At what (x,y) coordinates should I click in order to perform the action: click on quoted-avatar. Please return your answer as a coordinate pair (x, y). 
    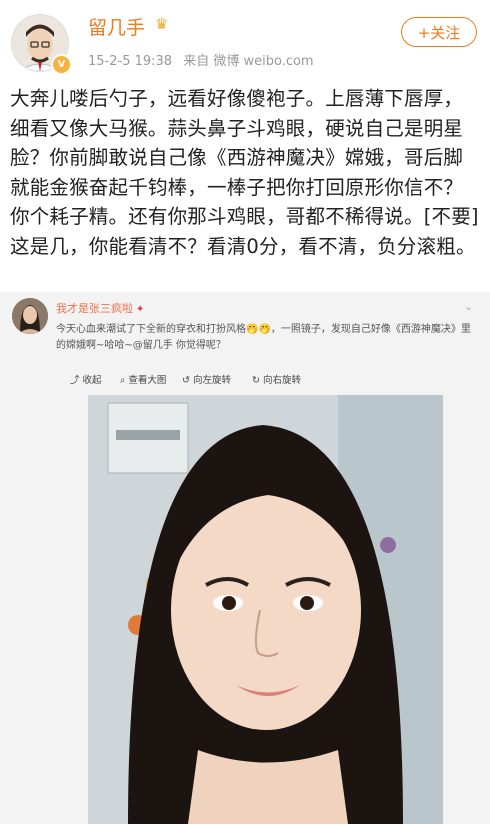
    Looking at the image, I should click on (30, 316).